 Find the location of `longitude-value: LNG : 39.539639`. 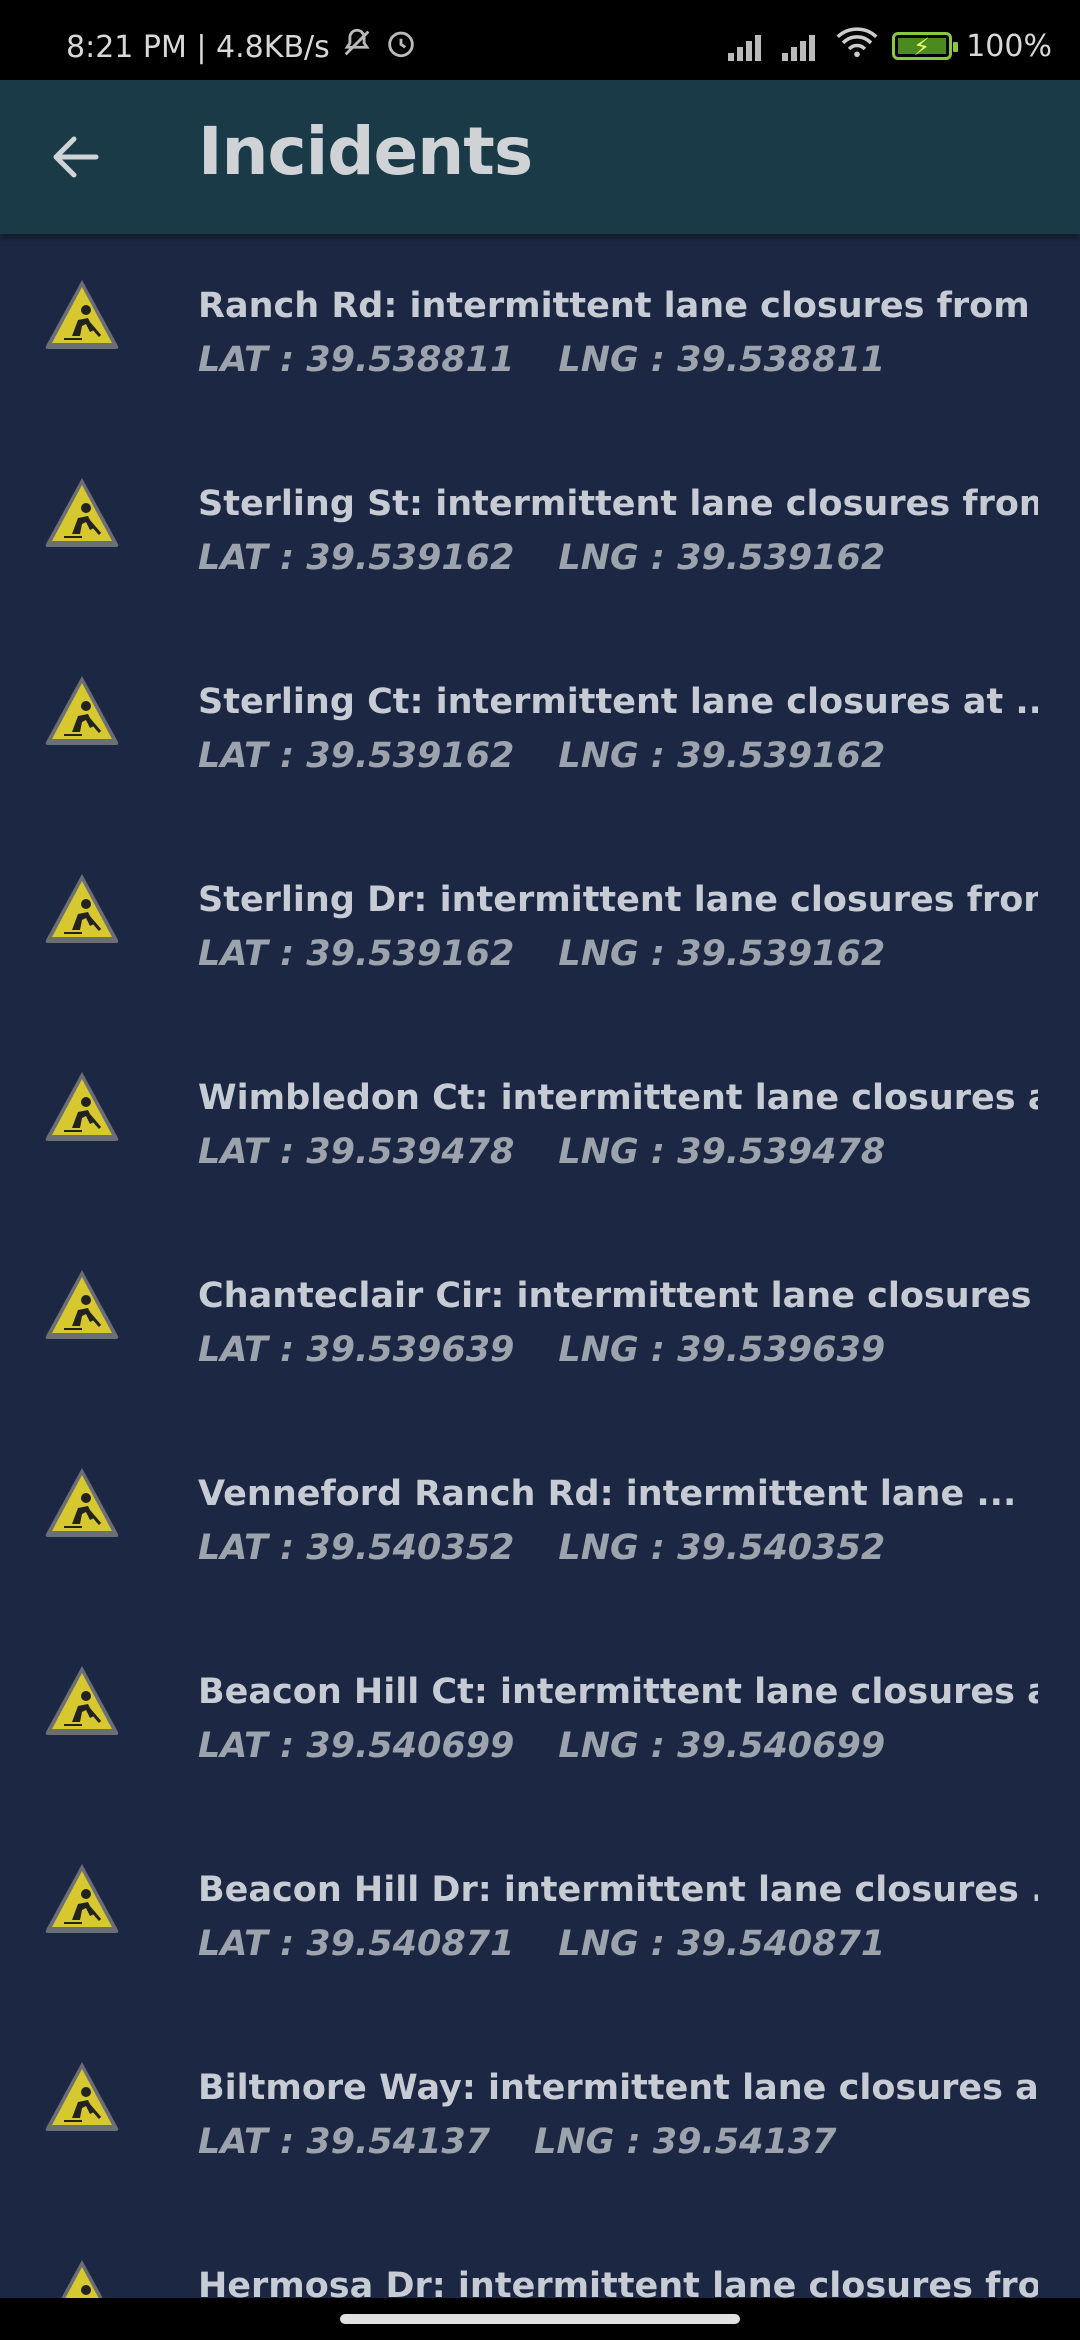

longitude-value: LNG : 39.539639 is located at coordinates (722, 1350).